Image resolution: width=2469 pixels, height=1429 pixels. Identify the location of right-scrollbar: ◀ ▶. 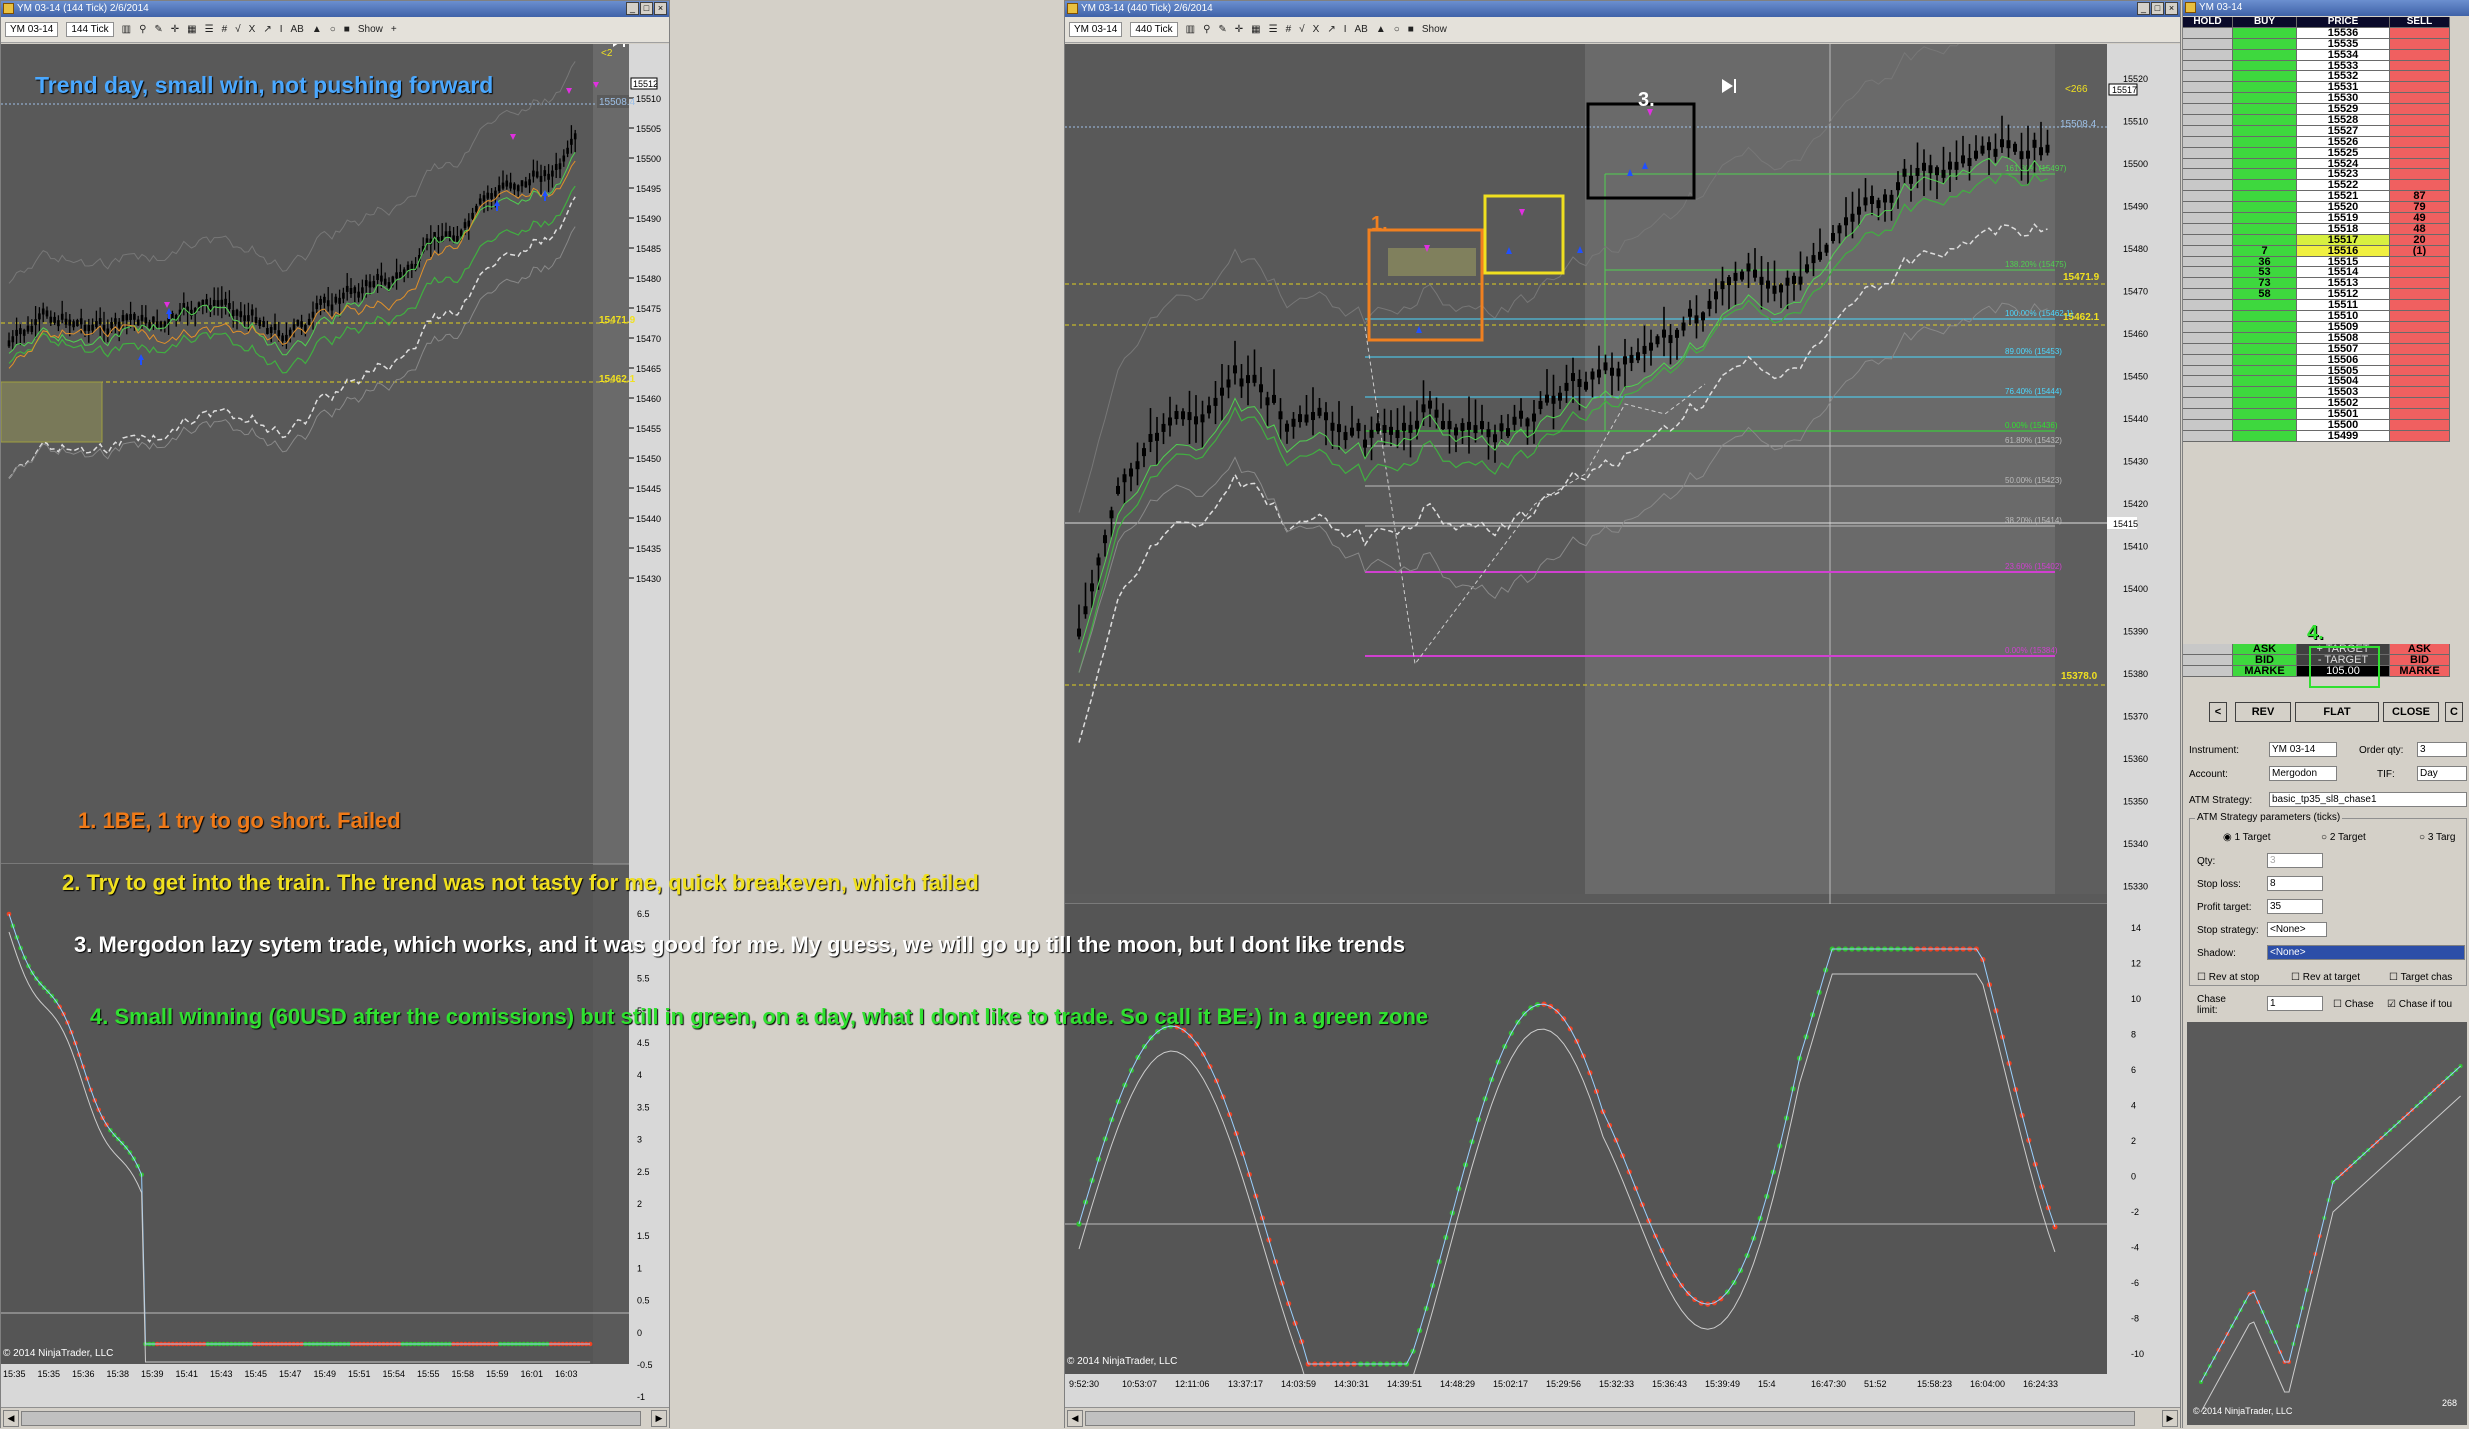
(1622, 1418).